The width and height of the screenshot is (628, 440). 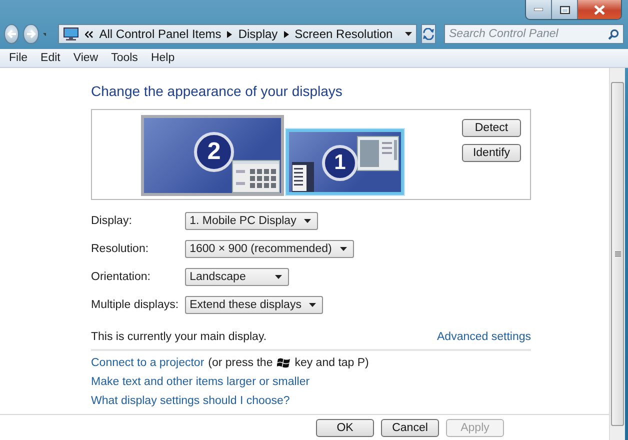 What do you see at coordinates (491, 153) in the screenshot?
I see `monitor-action-button: Identify` at bounding box center [491, 153].